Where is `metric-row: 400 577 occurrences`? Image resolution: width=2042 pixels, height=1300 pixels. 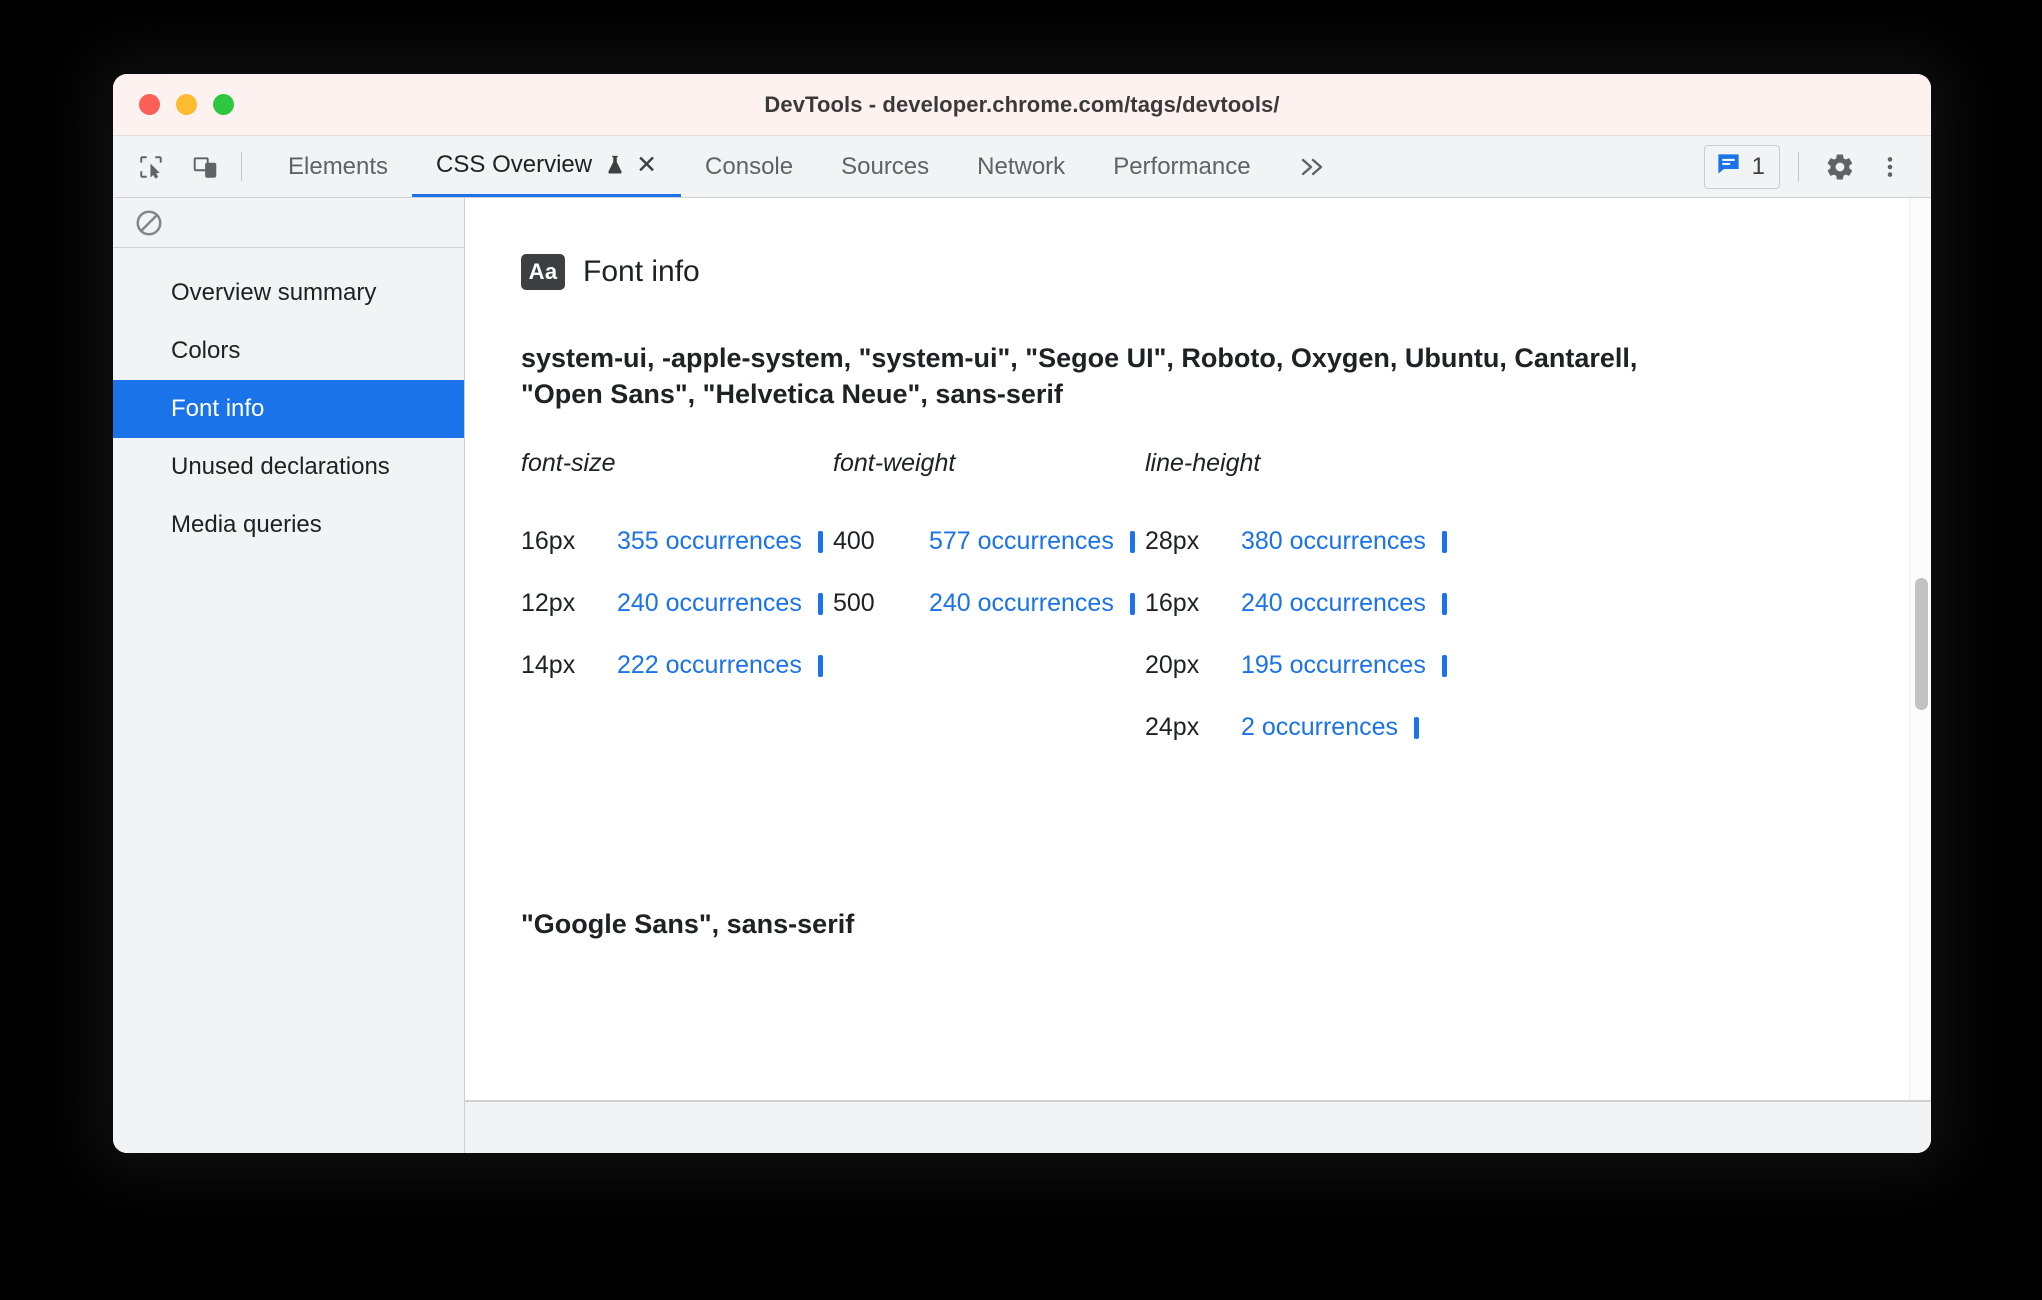
metric-row: 400 577 occurrences is located at coordinates (989, 542).